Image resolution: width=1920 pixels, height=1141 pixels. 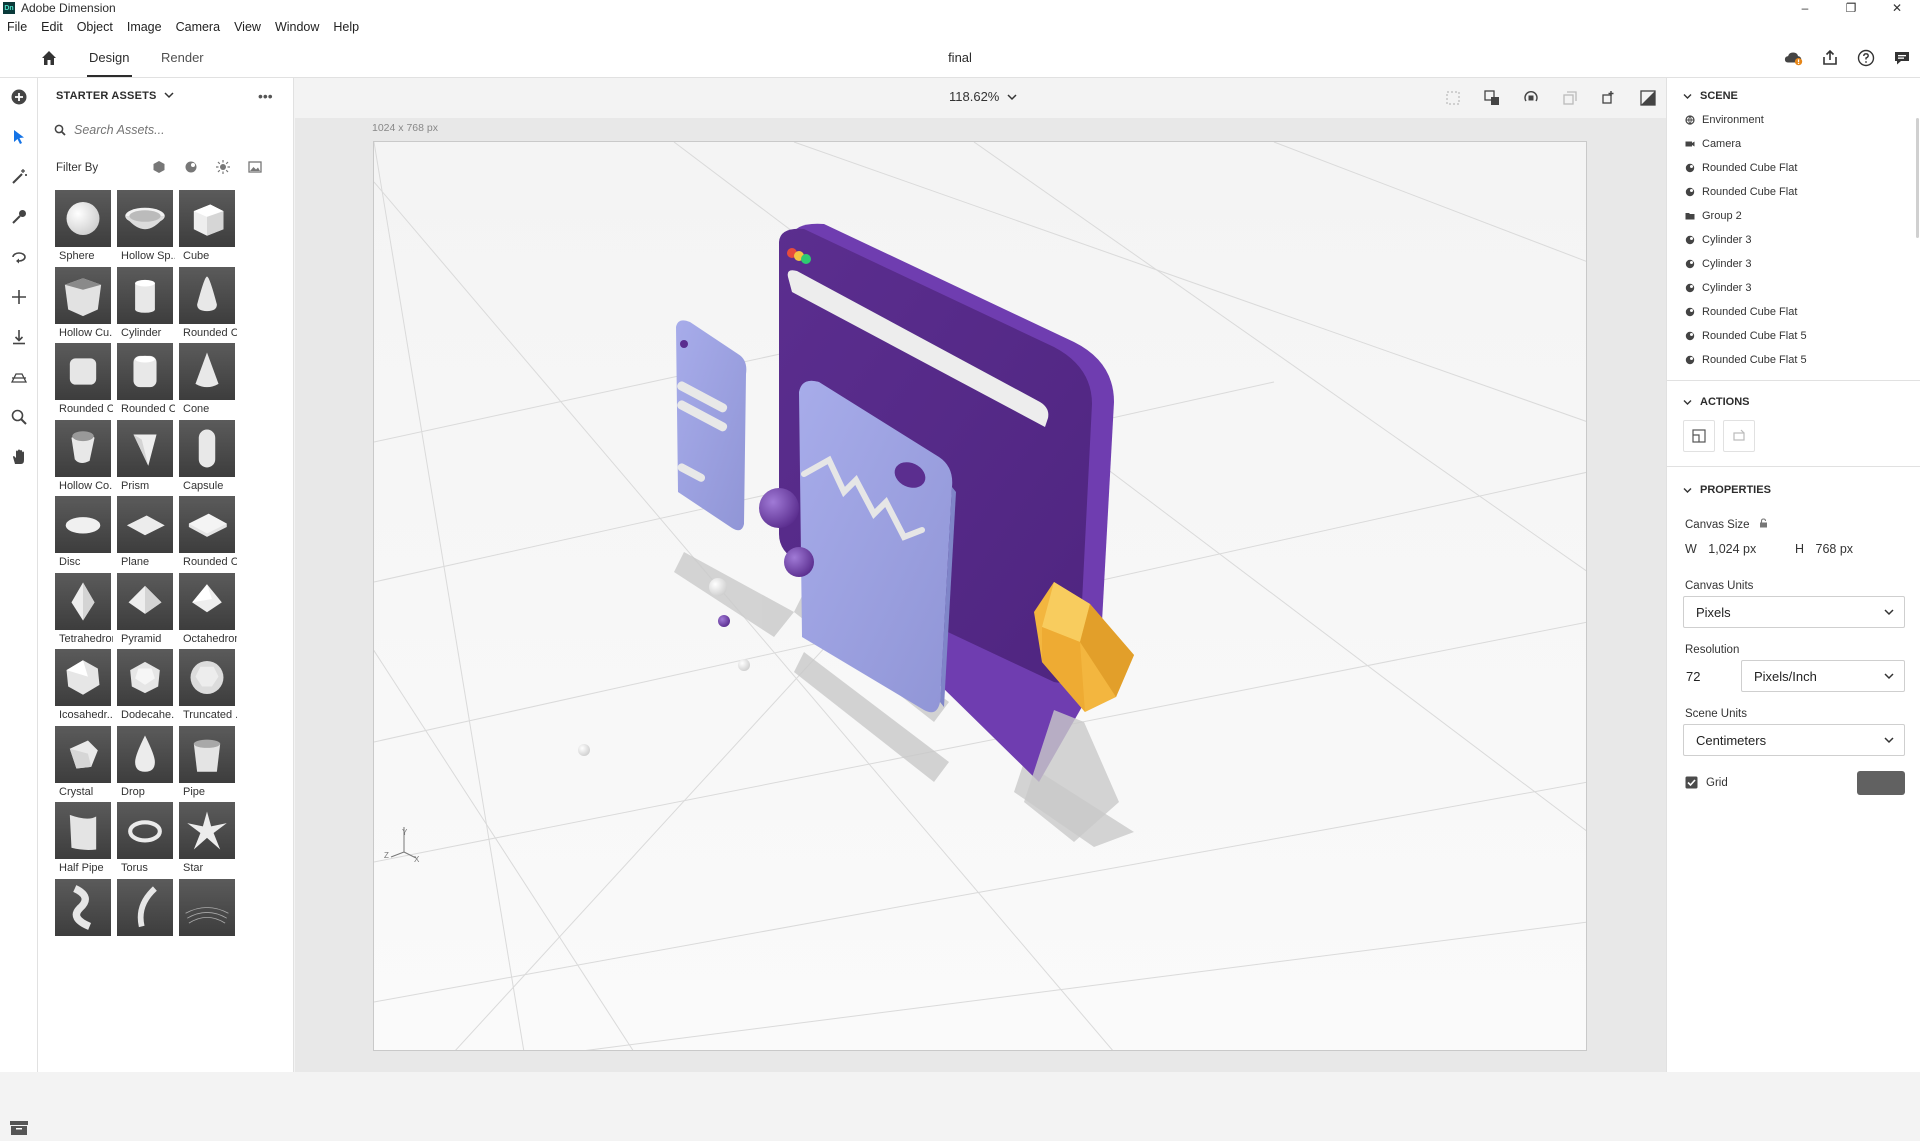 I want to click on share-icon, so click(x=1830, y=58).